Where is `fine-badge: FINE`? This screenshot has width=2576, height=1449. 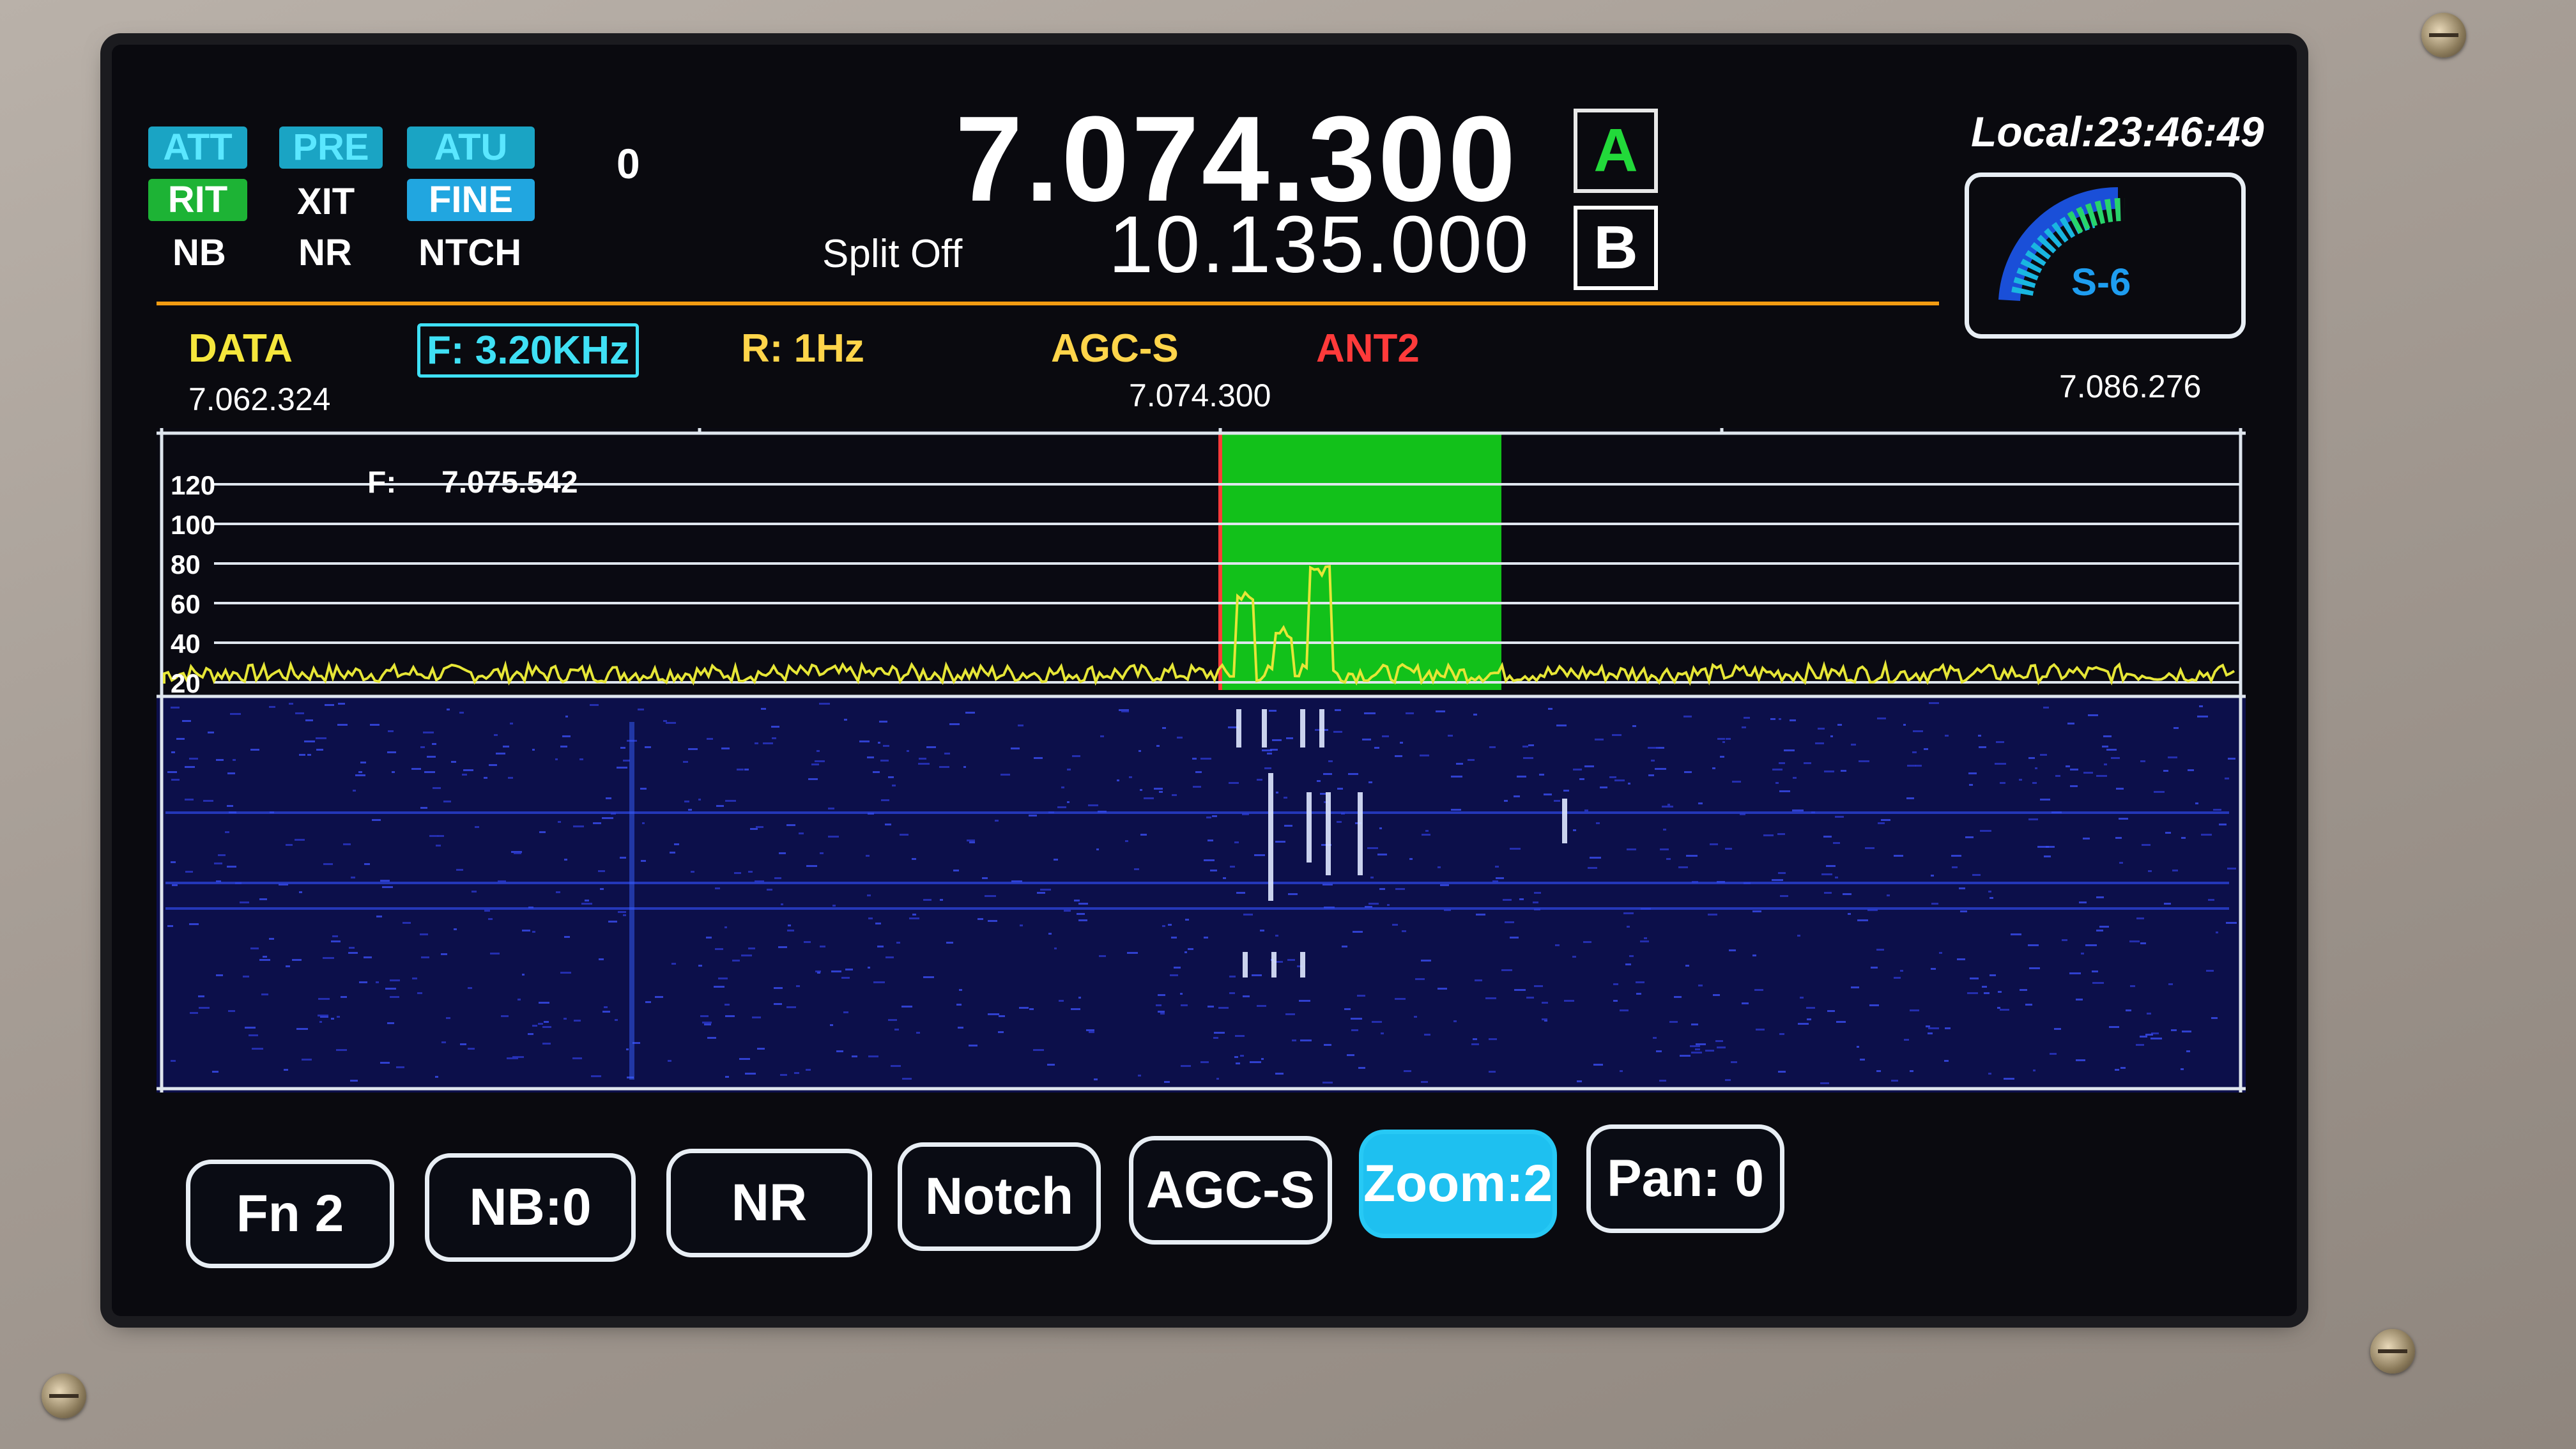 fine-badge: FINE is located at coordinates (471, 200).